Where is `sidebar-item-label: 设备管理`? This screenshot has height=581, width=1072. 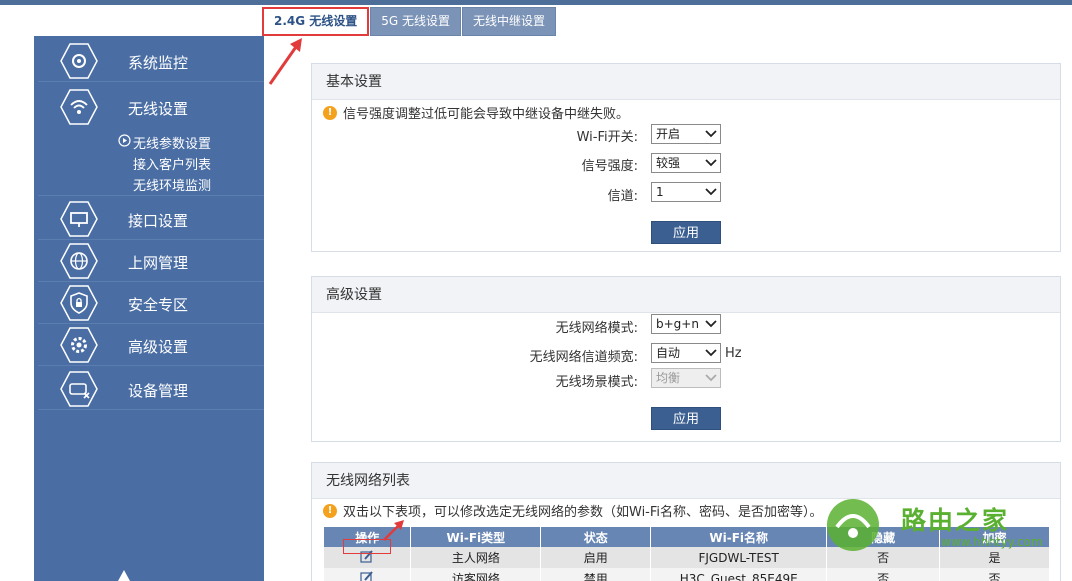 sidebar-item-label: 设备管理 is located at coordinates (158, 391).